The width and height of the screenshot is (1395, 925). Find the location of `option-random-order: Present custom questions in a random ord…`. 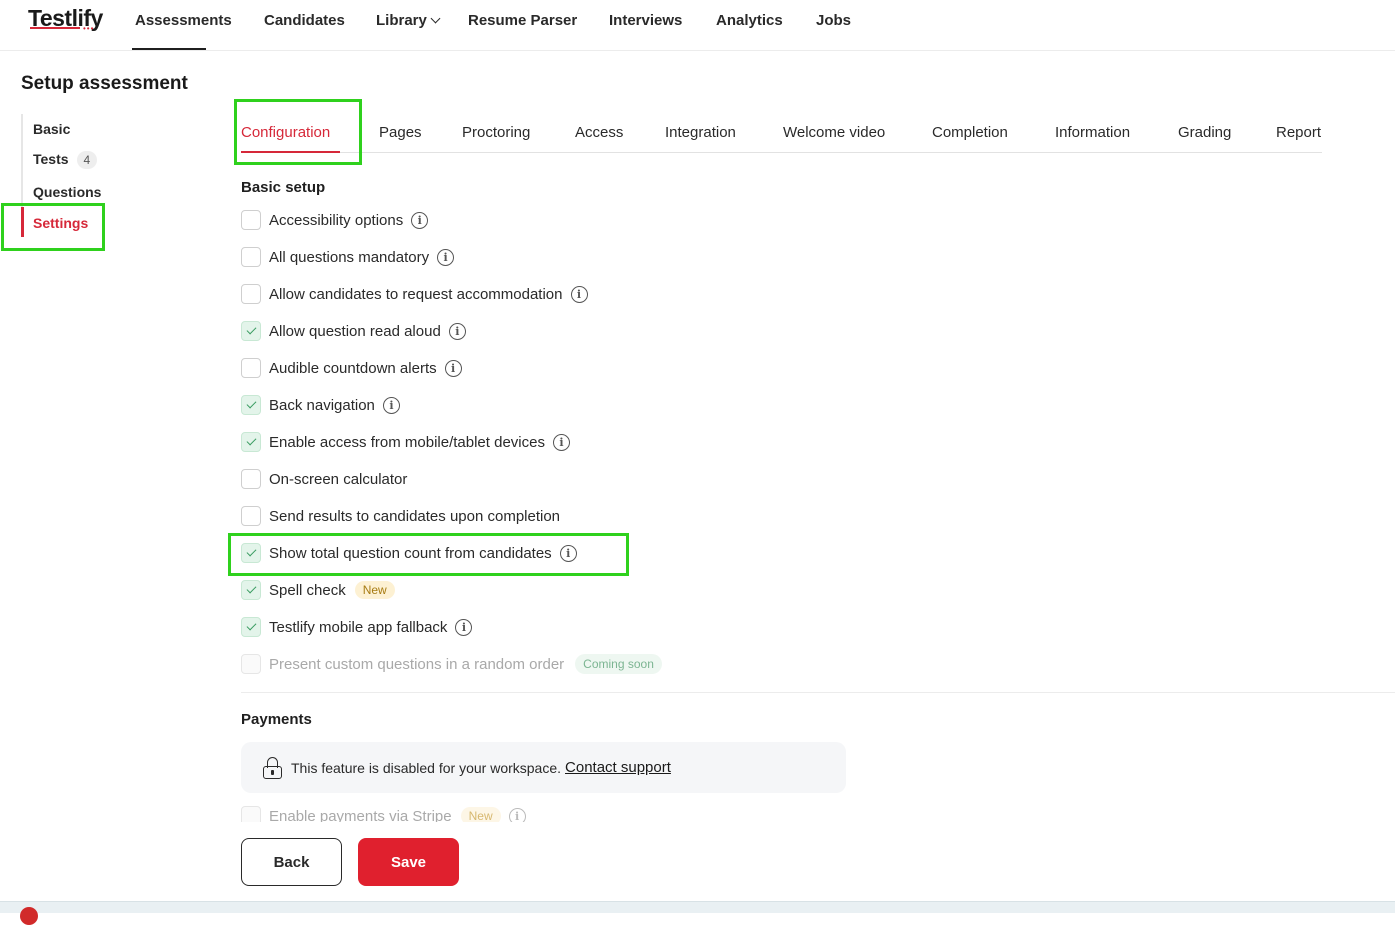

option-random-order: Present custom questions in a random ord… is located at coordinates (451, 664).